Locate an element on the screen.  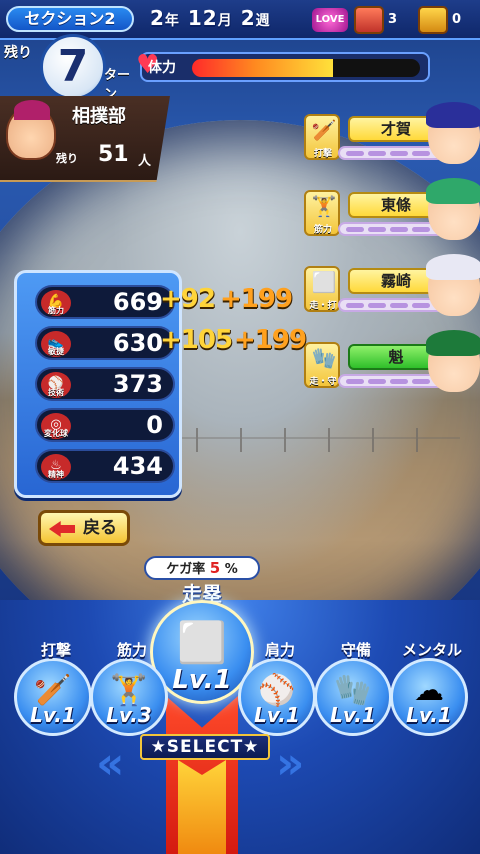
injury-rate: ケガ率 5 % is located at coordinates (202, 568).